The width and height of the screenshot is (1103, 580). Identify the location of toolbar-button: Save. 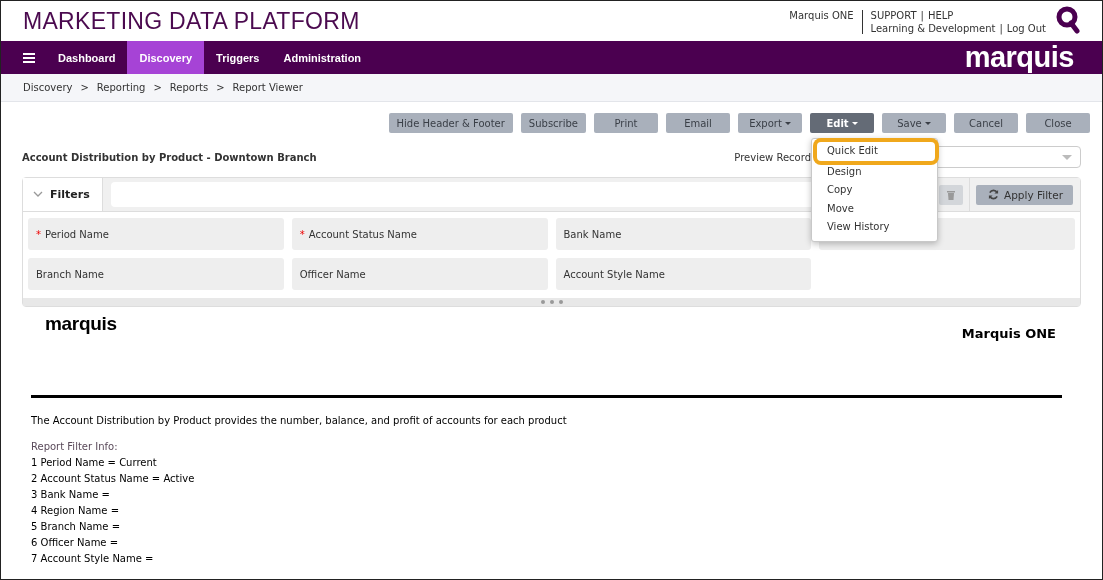
(914, 123).